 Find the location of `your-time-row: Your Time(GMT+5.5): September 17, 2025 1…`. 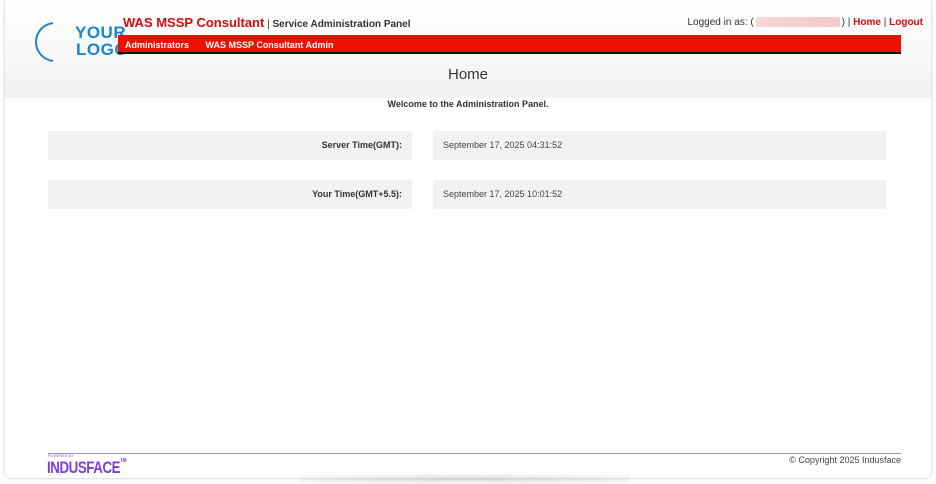

your-time-row: Your Time(GMT+5.5): September 17, 2025 1… is located at coordinates (467, 194).